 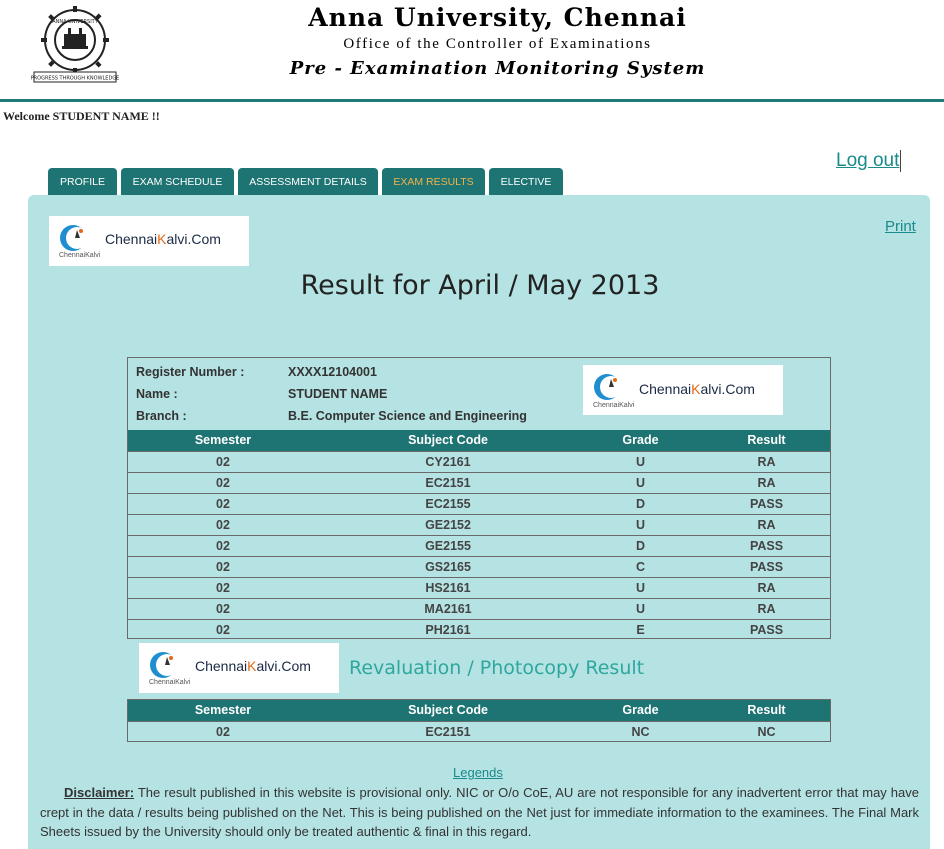 I want to click on logout-link: Log out, so click(x=869, y=161).